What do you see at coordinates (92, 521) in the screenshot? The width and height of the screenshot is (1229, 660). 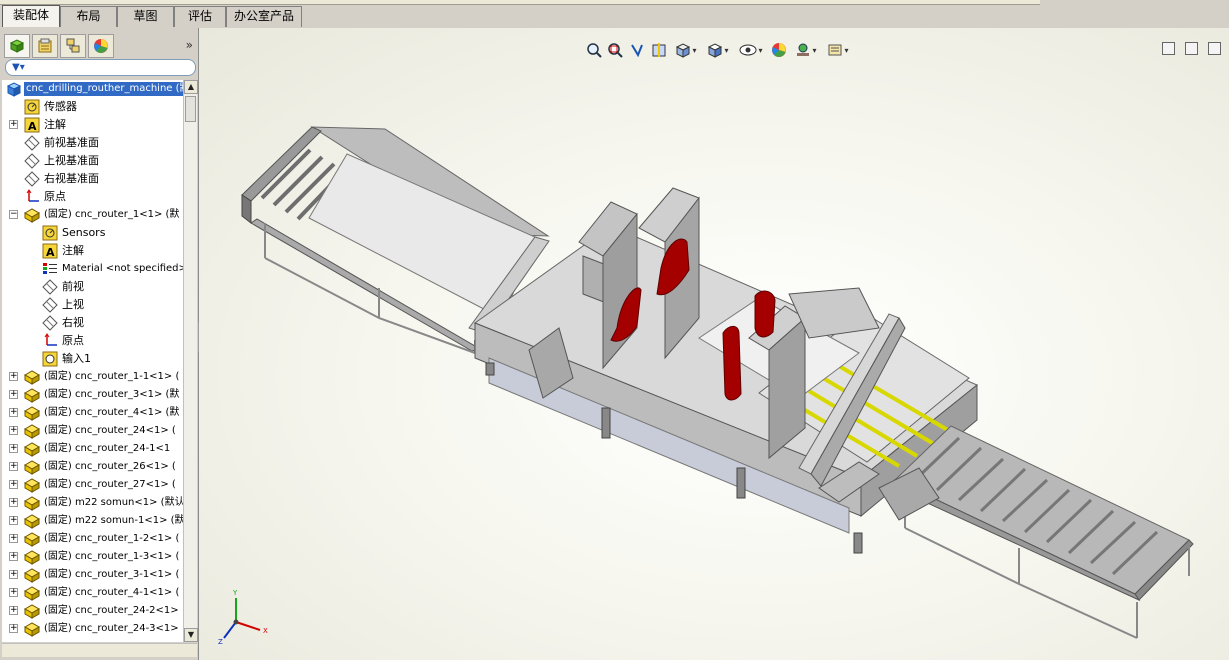 I see `tree-item: + (固定) m22 somun-1<1> (默` at bounding box center [92, 521].